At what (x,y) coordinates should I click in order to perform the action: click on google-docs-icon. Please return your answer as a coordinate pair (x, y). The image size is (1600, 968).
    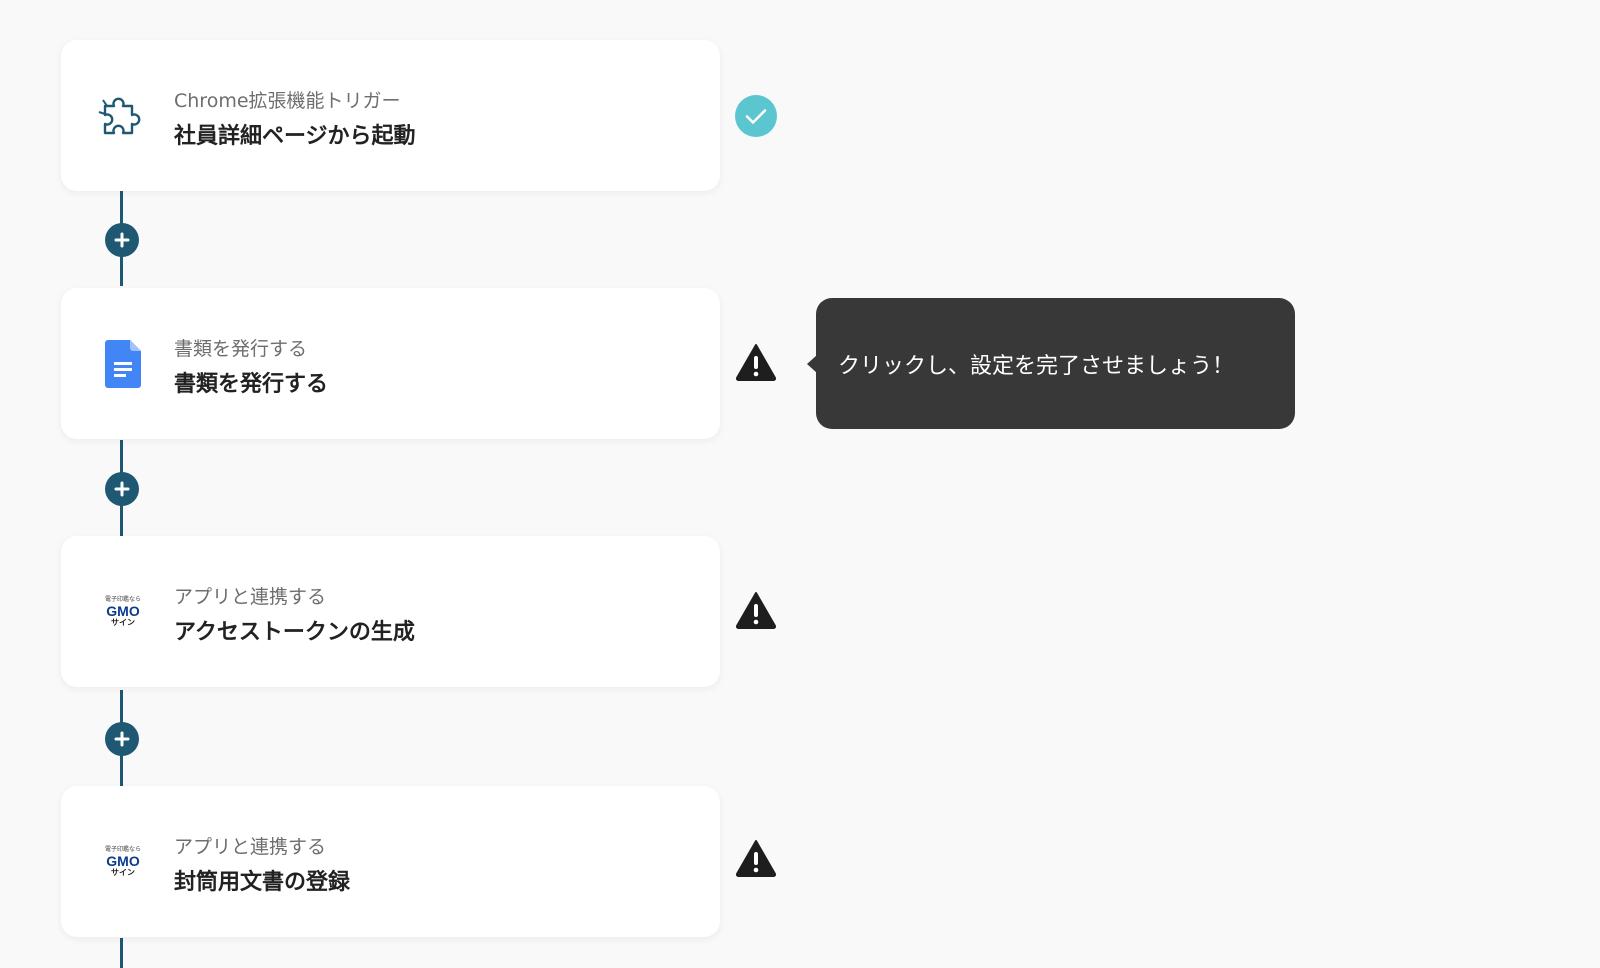
    Looking at the image, I should click on (123, 364).